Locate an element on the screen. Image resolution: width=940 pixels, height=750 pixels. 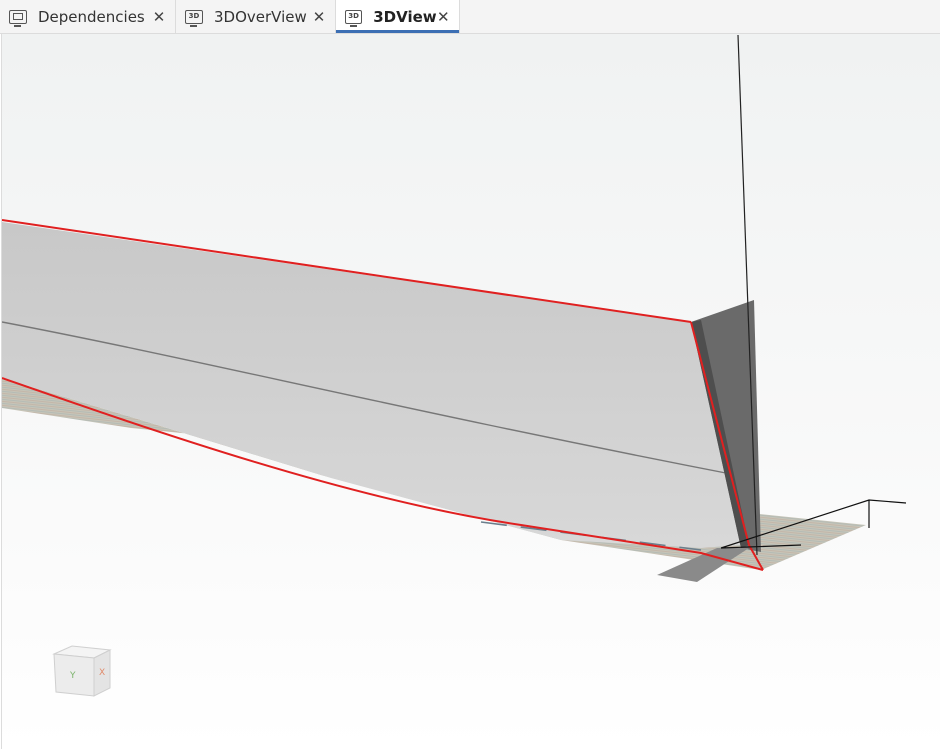
tab-3dview: 3D 3DView ✕ is located at coordinates (398, 16).